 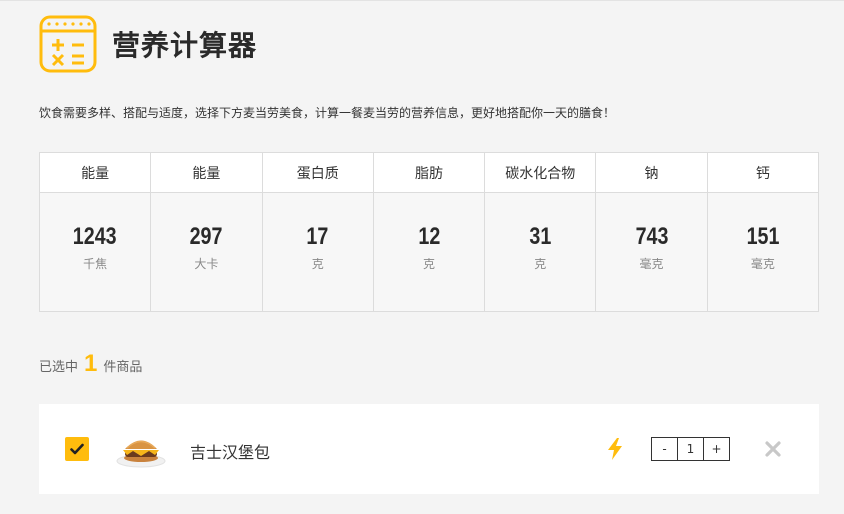 I want to click on nutrition-cell: 12 克, so click(x=429, y=252).